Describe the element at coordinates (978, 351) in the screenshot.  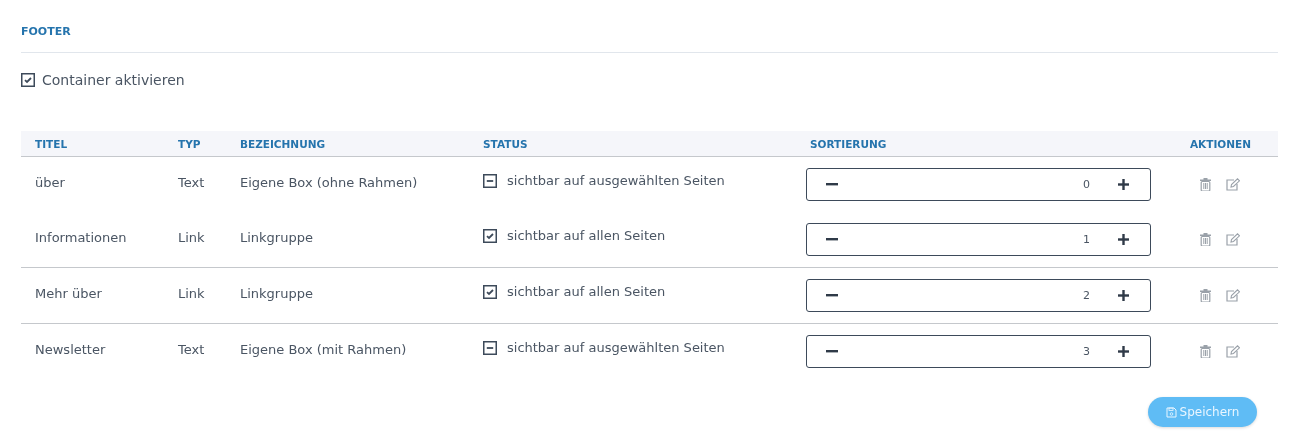
I see `sort-stepper: 3` at that location.